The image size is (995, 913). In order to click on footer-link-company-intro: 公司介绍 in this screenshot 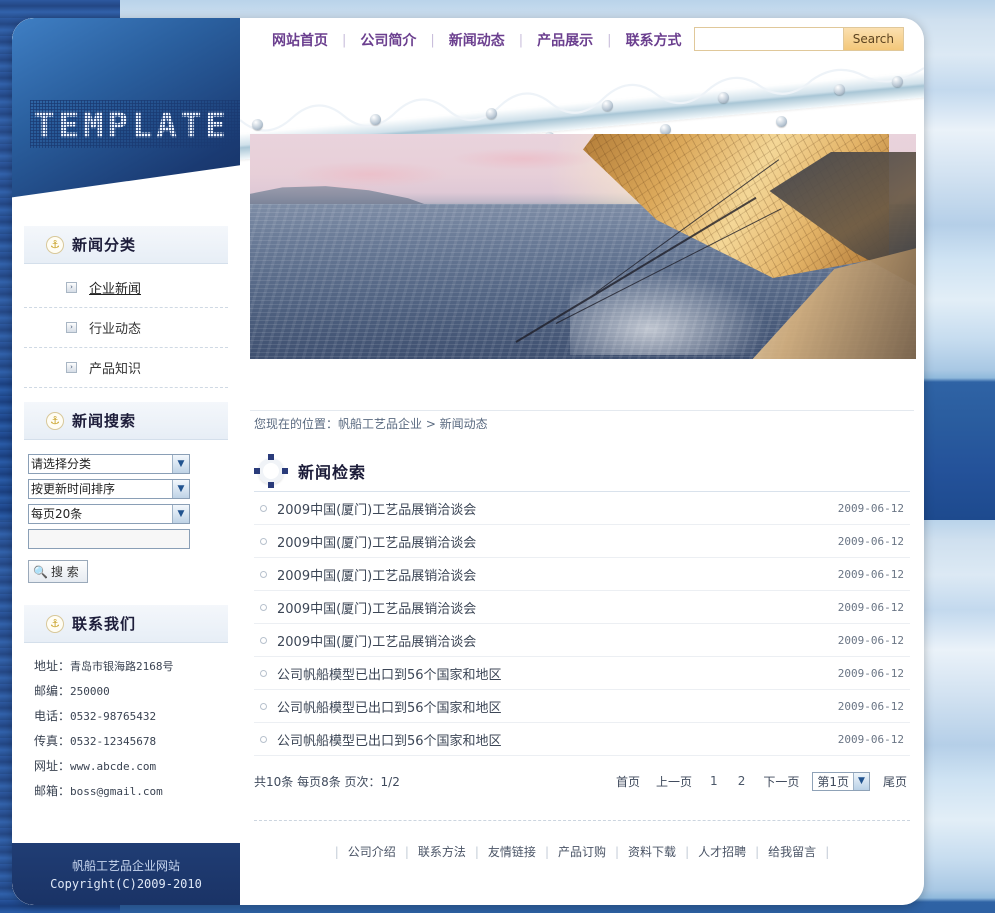, I will do `click(372, 851)`.